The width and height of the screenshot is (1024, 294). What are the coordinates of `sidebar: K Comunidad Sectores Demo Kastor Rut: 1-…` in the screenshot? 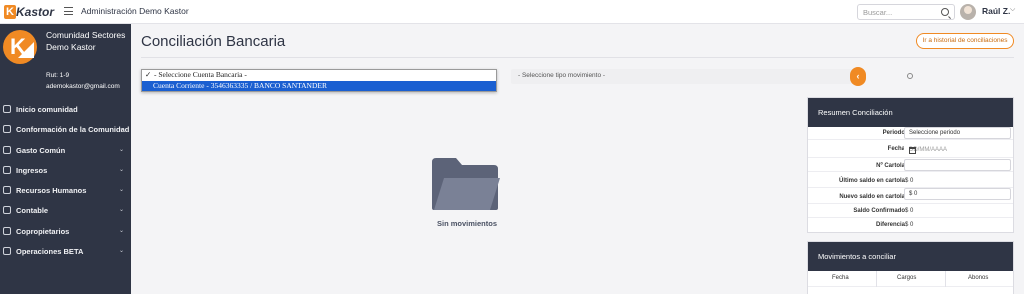 It's located at (65, 159).